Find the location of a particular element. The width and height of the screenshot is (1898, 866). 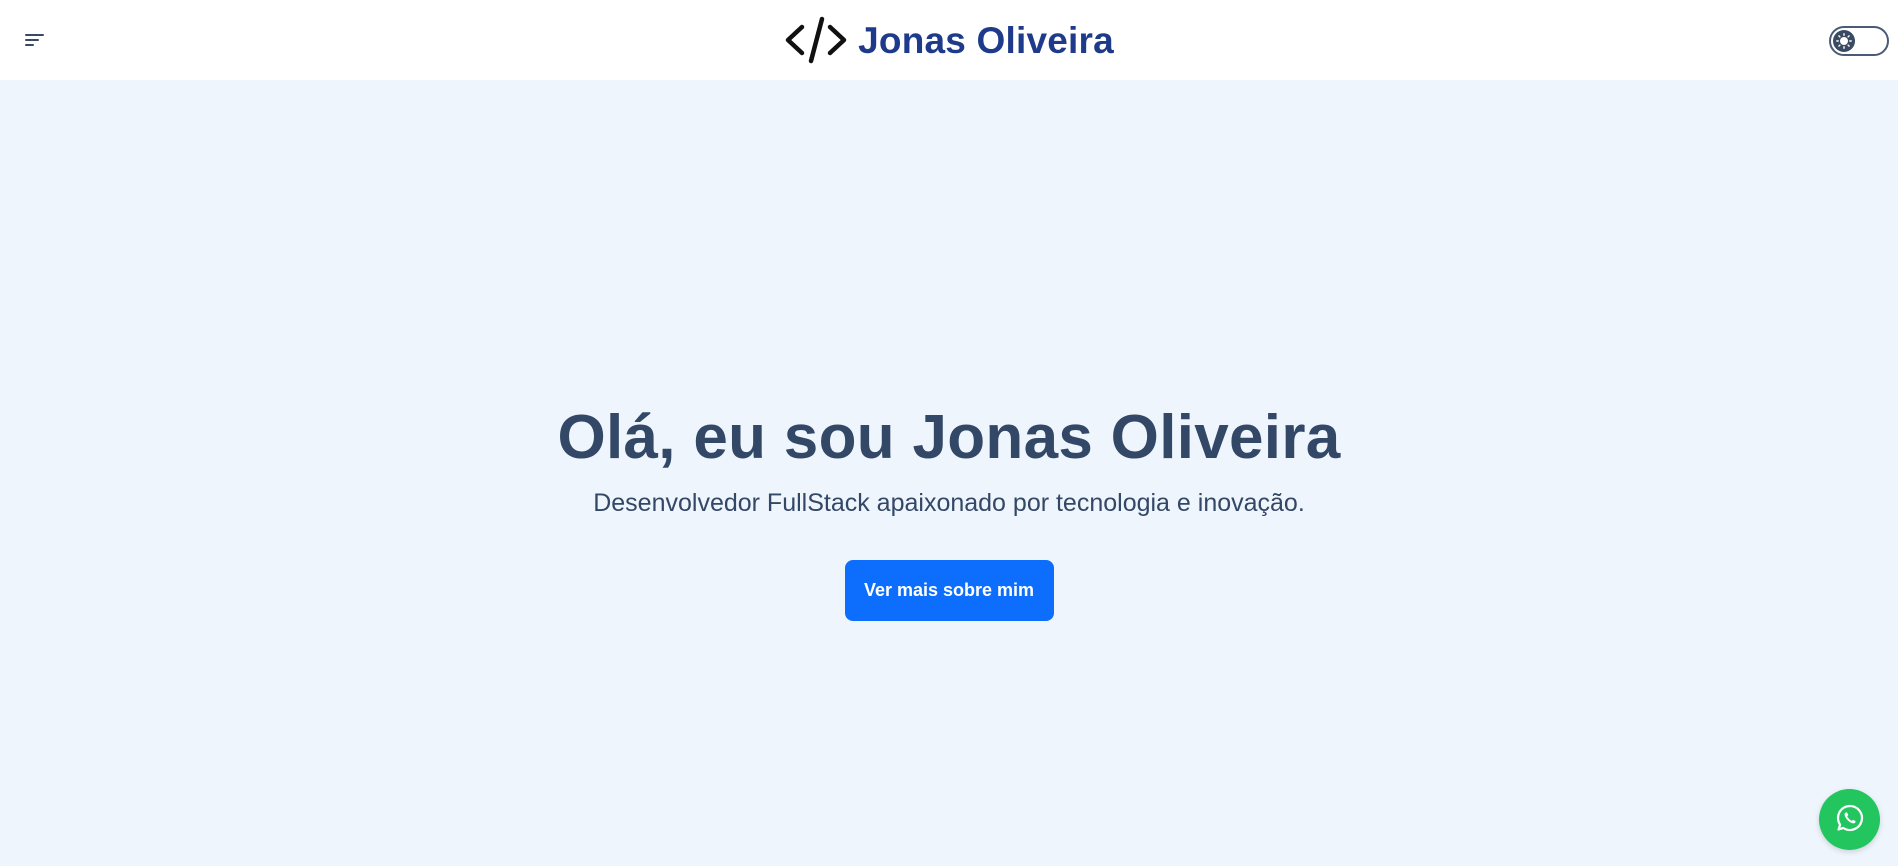

hero-title: Olá, eu sou Jonas Oliveira is located at coordinates (949, 437).